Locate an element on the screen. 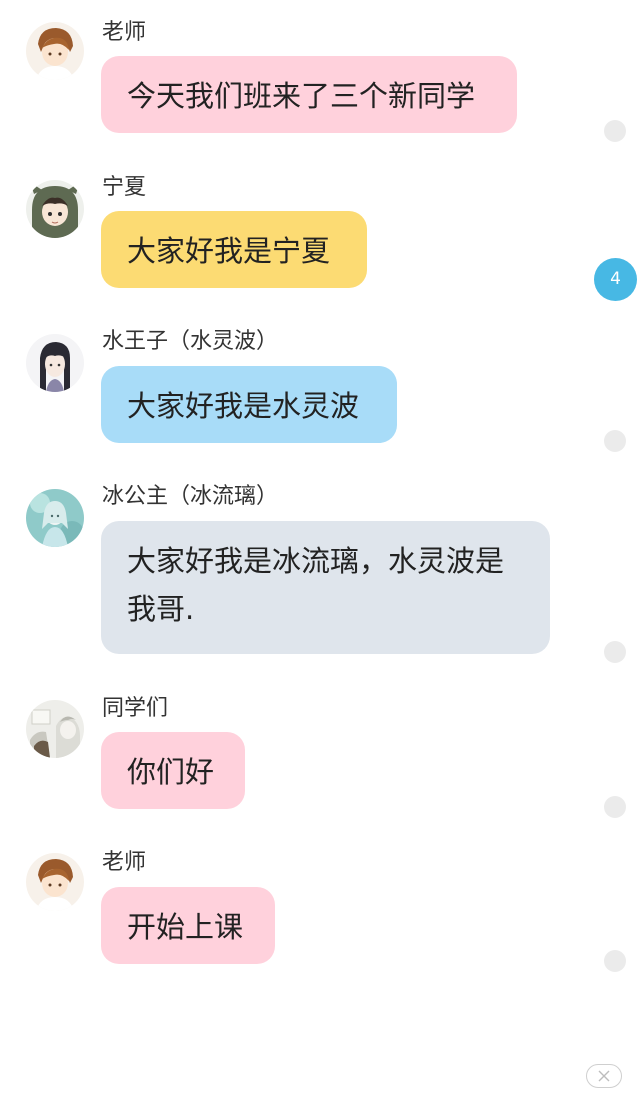 The image size is (640, 1094). message-bubble: 大家好我是冰流璃，水灵波是我哥. is located at coordinates (325, 587).